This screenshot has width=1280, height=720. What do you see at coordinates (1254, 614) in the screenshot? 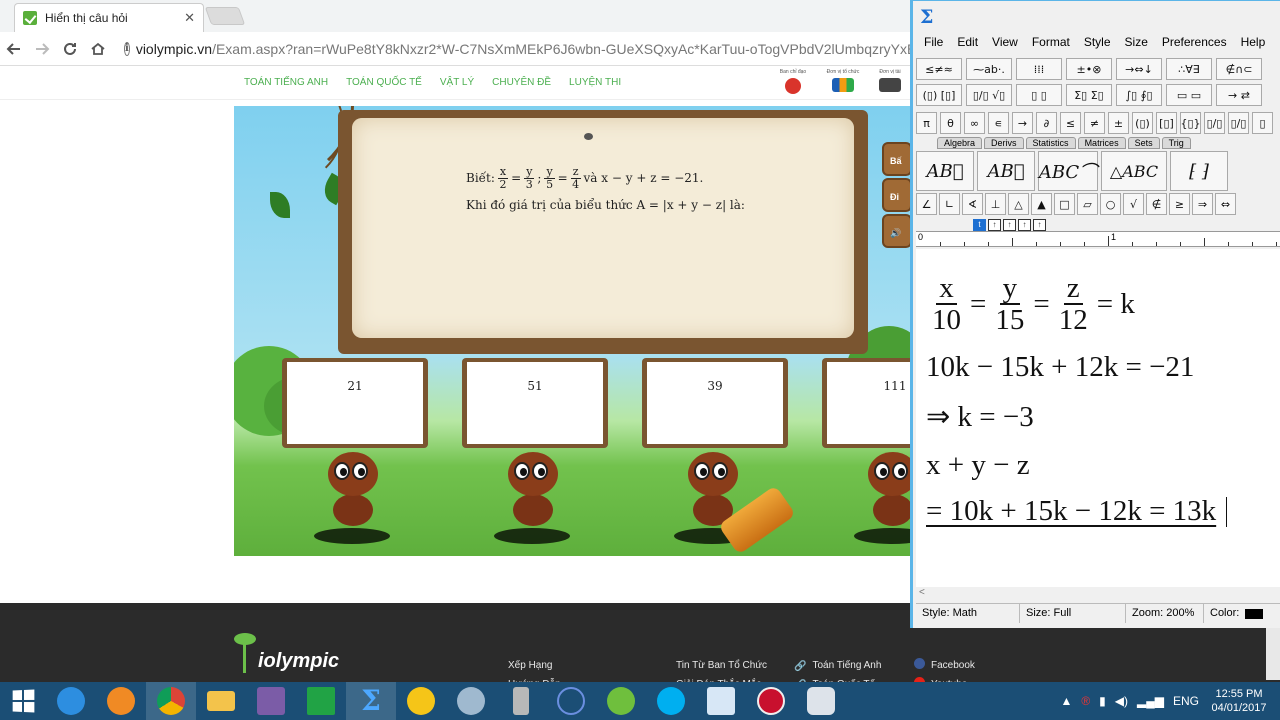
I see `color-swatch` at bounding box center [1254, 614].